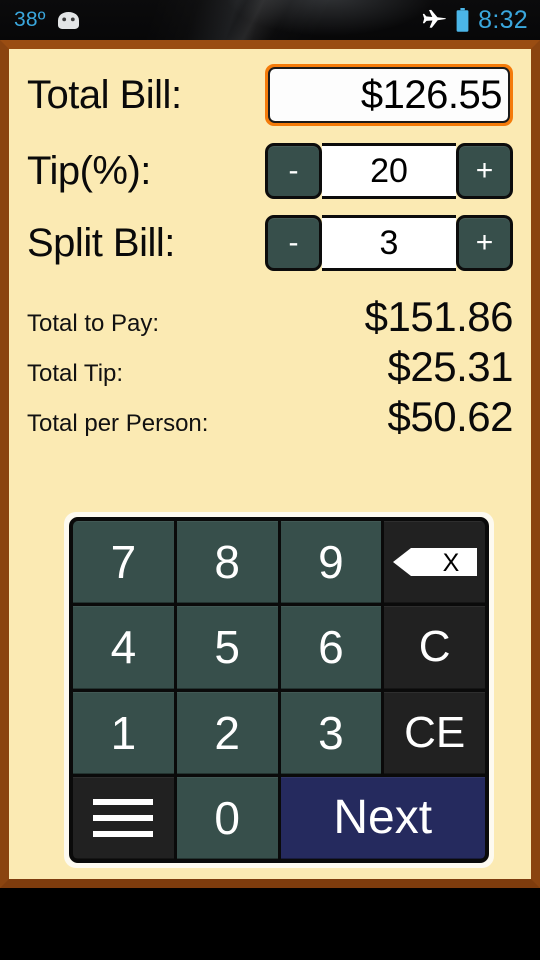 The height and width of the screenshot is (960, 540). I want to click on split-bill-input: 3, so click(389, 243).